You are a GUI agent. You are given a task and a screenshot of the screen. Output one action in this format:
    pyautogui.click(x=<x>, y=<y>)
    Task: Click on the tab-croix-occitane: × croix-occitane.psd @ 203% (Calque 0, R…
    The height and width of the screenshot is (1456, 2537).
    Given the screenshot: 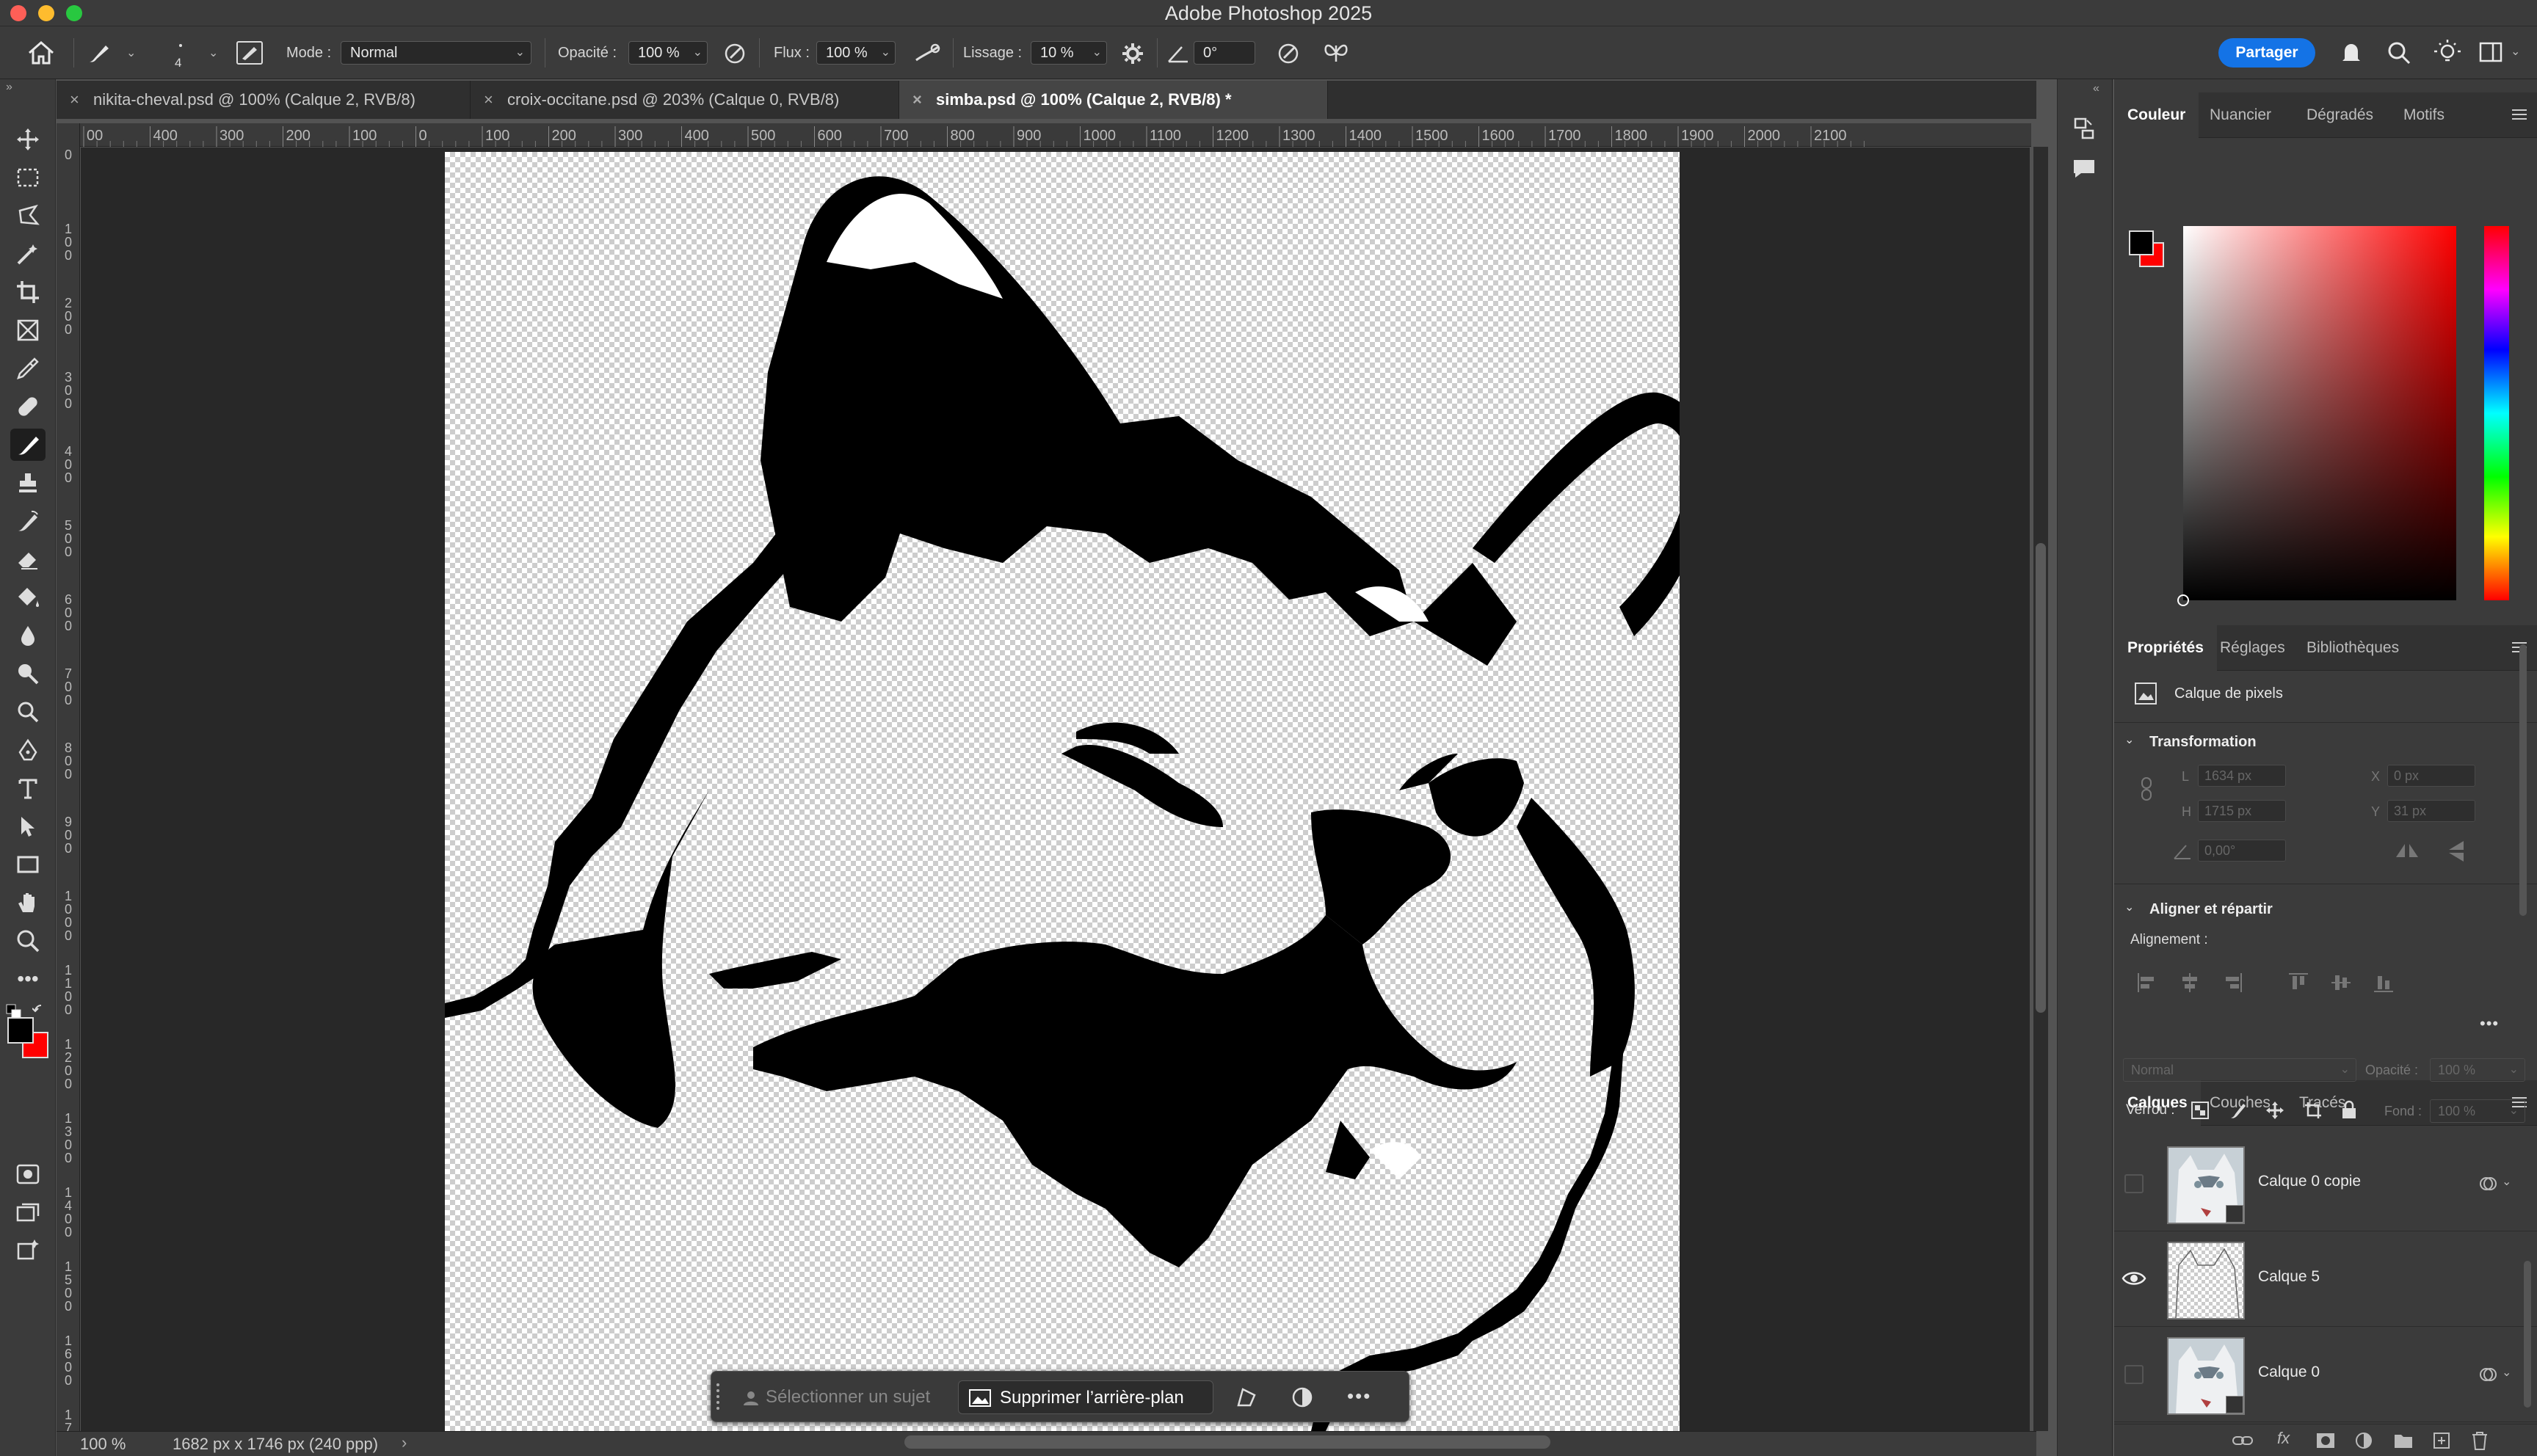 What is the action you would take?
    pyautogui.click(x=685, y=100)
    